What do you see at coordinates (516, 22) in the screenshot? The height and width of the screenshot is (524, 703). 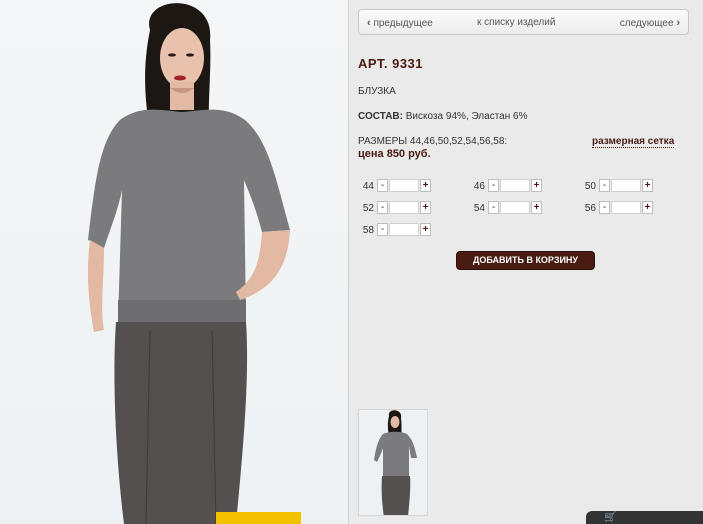 I see `back-to-list-link: к списку изделий` at bounding box center [516, 22].